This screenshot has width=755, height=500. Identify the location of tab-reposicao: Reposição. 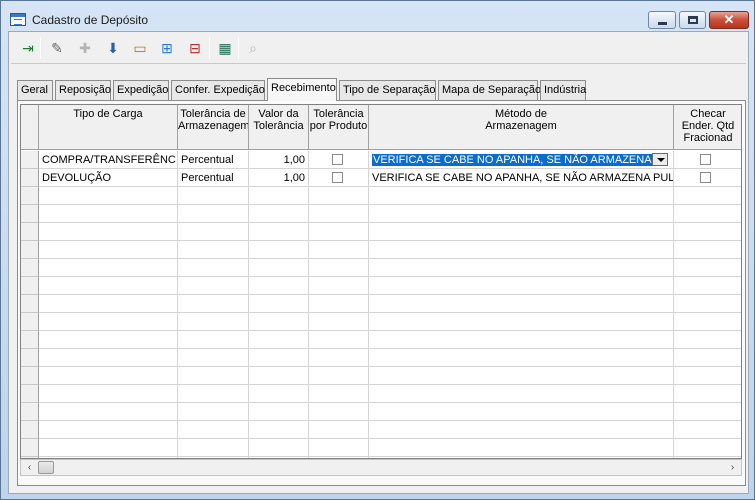
(83, 90).